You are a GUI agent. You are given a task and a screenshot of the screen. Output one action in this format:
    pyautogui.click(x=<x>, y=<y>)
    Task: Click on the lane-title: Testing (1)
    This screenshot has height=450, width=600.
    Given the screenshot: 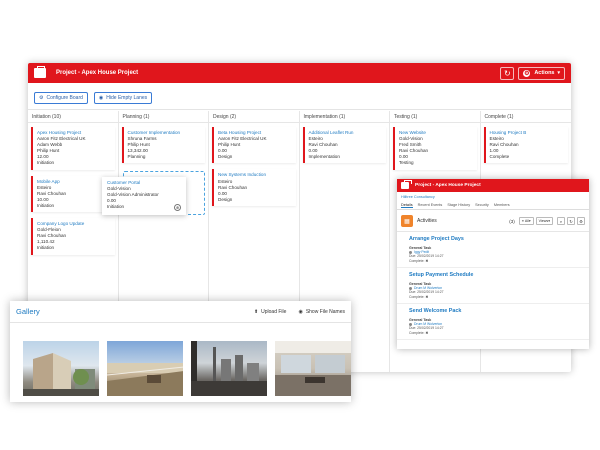 What is the action you would take?
    pyautogui.click(x=435, y=117)
    